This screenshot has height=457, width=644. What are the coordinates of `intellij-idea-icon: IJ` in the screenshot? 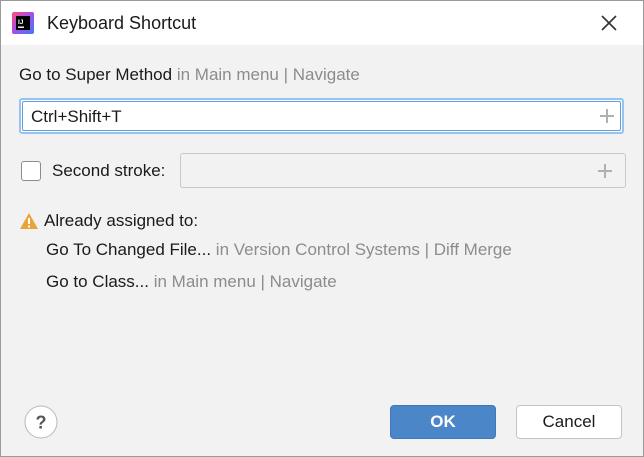 It's located at (23, 23).